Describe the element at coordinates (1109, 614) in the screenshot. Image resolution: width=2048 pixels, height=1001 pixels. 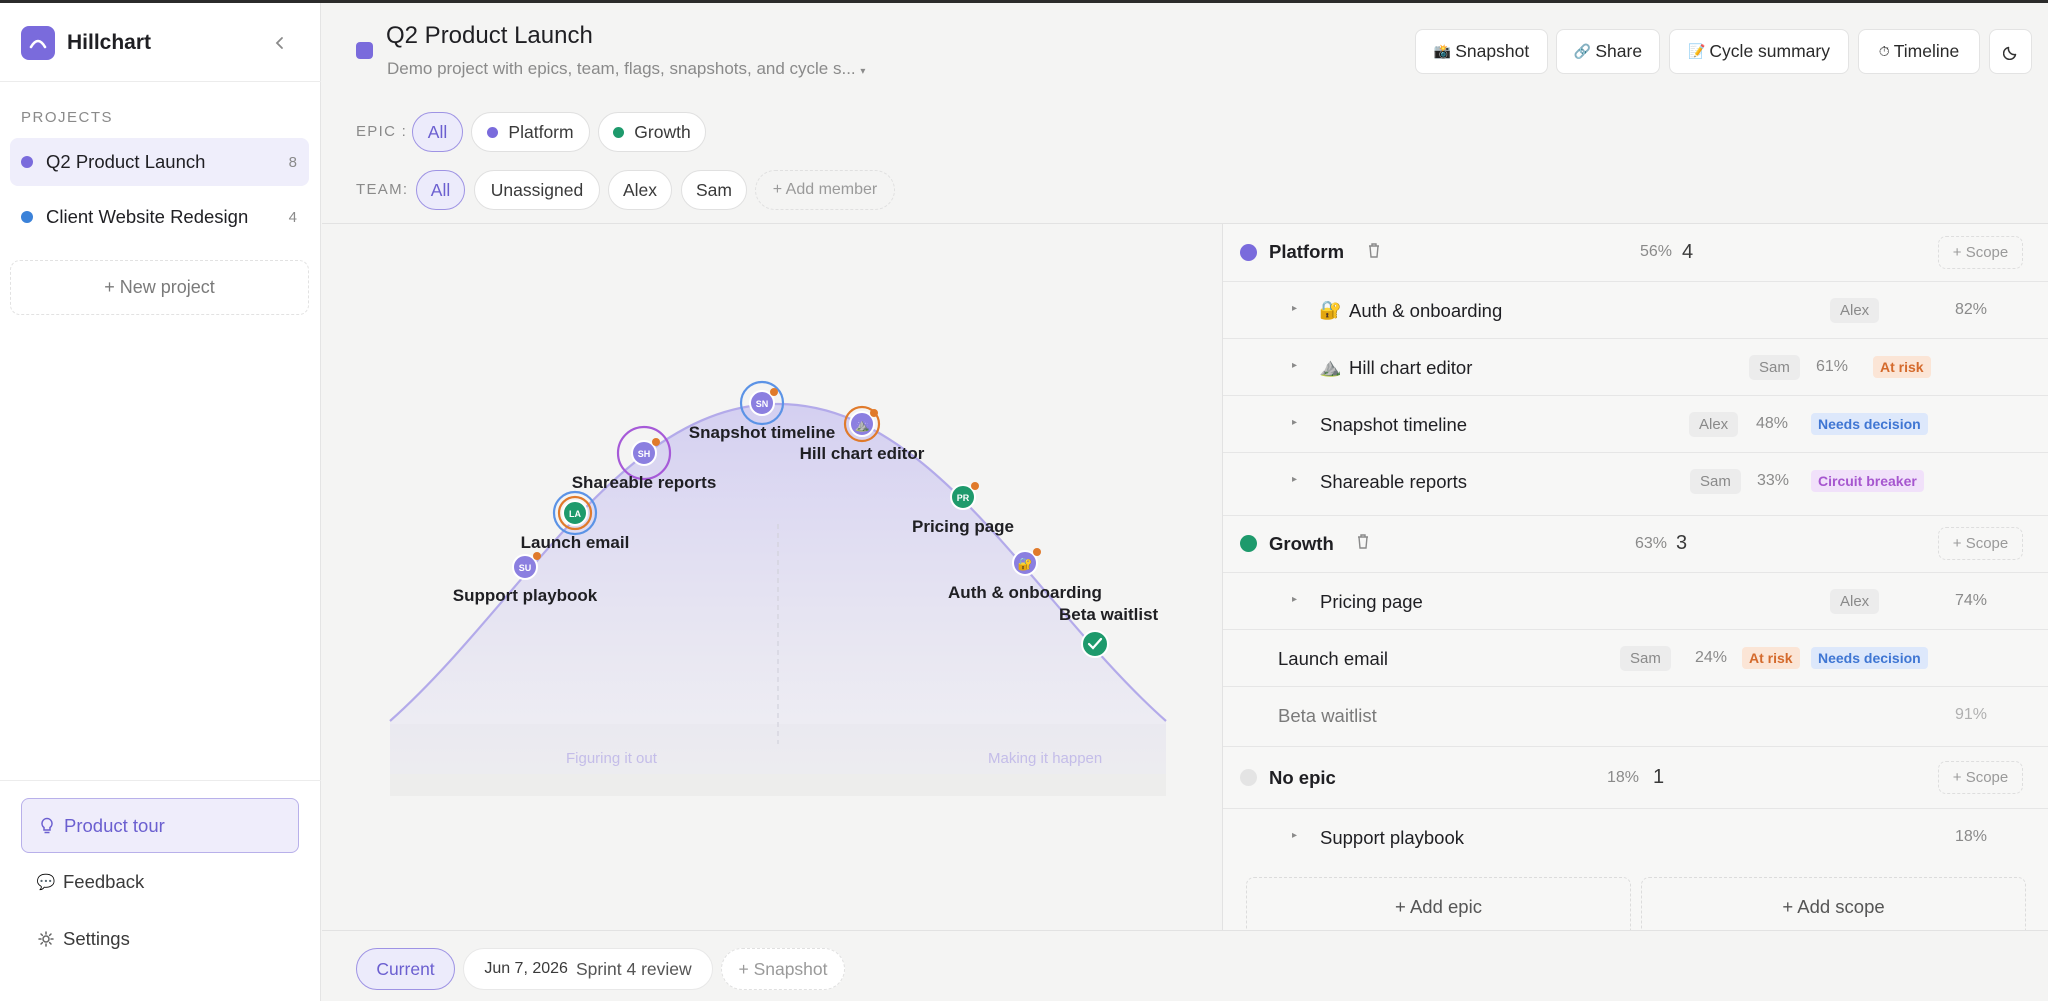
I see `hill-label-beta-waitlist: Beta waitlist` at that location.